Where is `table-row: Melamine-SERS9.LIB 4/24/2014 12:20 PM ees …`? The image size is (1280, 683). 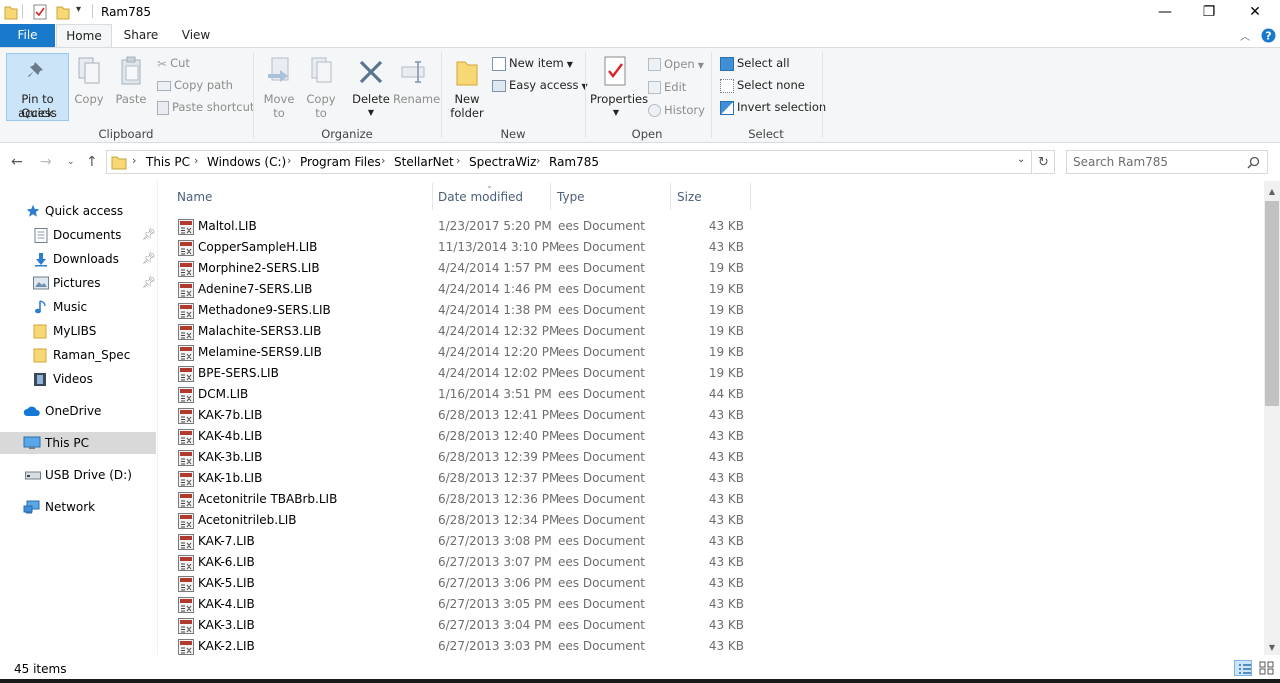 table-row: Melamine-SERS9.LIB 4/24/2014 12:20 PM ees … is located at coordinates (463, 352).